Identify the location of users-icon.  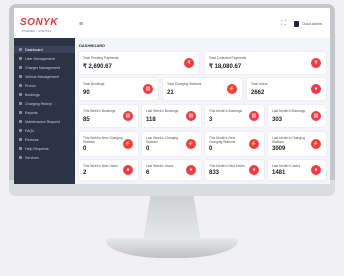
(20, 58).